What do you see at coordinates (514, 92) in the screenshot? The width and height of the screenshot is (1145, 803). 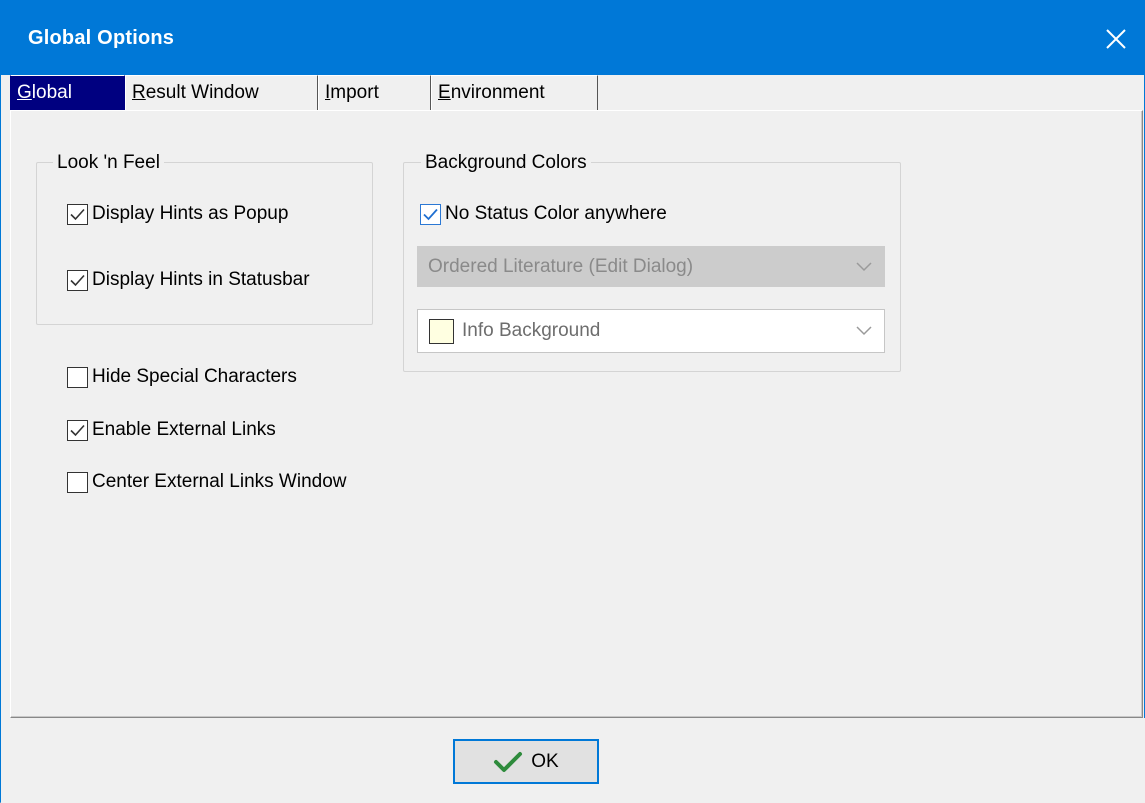 I see `tab-environment: Environment` at bounding box center [514, 92].